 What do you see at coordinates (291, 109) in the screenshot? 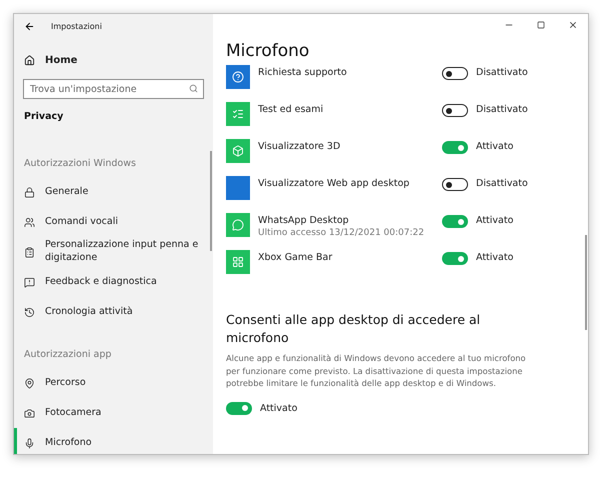
I see `app-name: Test ed esami` at bounding box center [291, 109].